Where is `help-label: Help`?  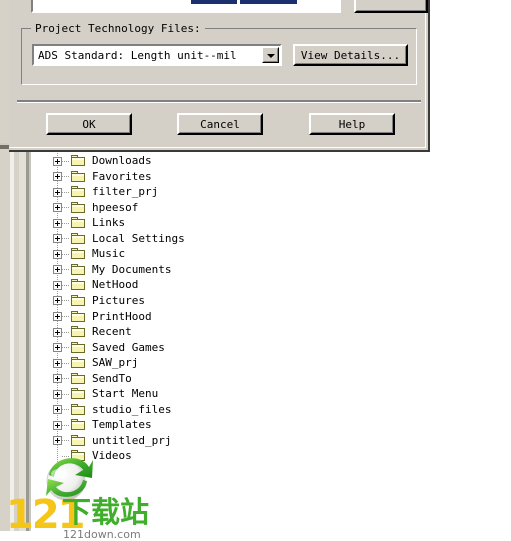
help-label: Help is located at coordinates (352, 124).